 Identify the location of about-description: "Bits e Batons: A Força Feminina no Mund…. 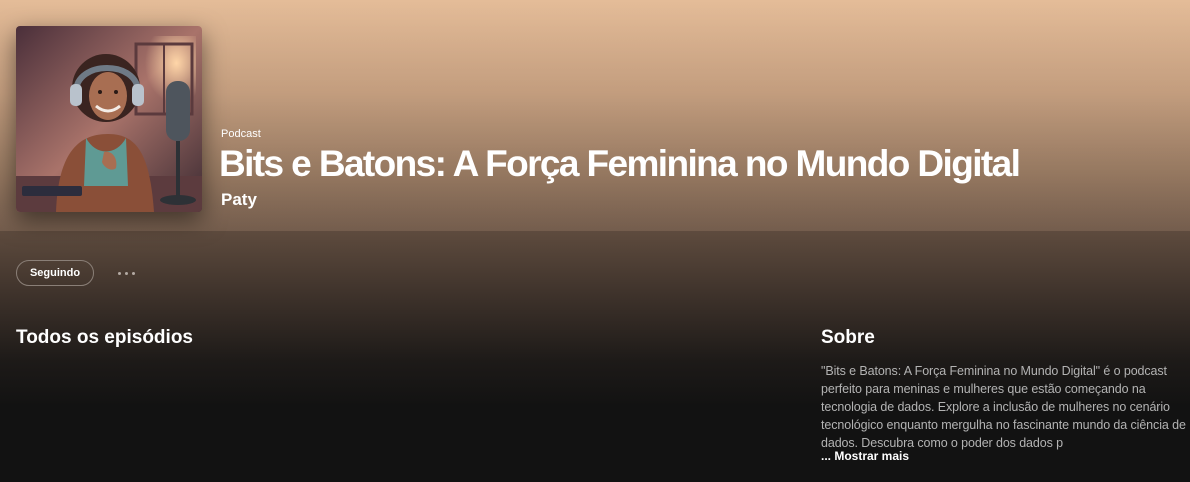
(1003, 407).